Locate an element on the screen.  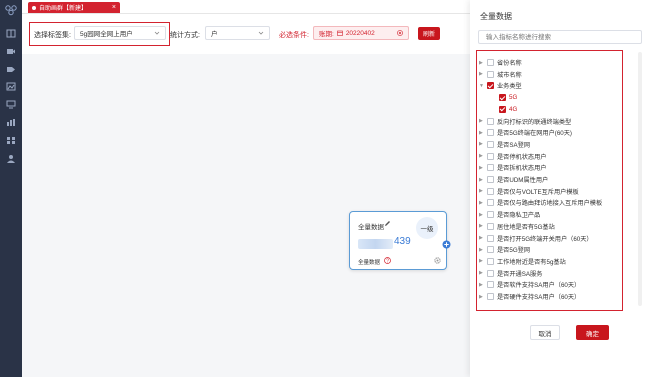
indicator-search-input is located at coordinates (560, 37).